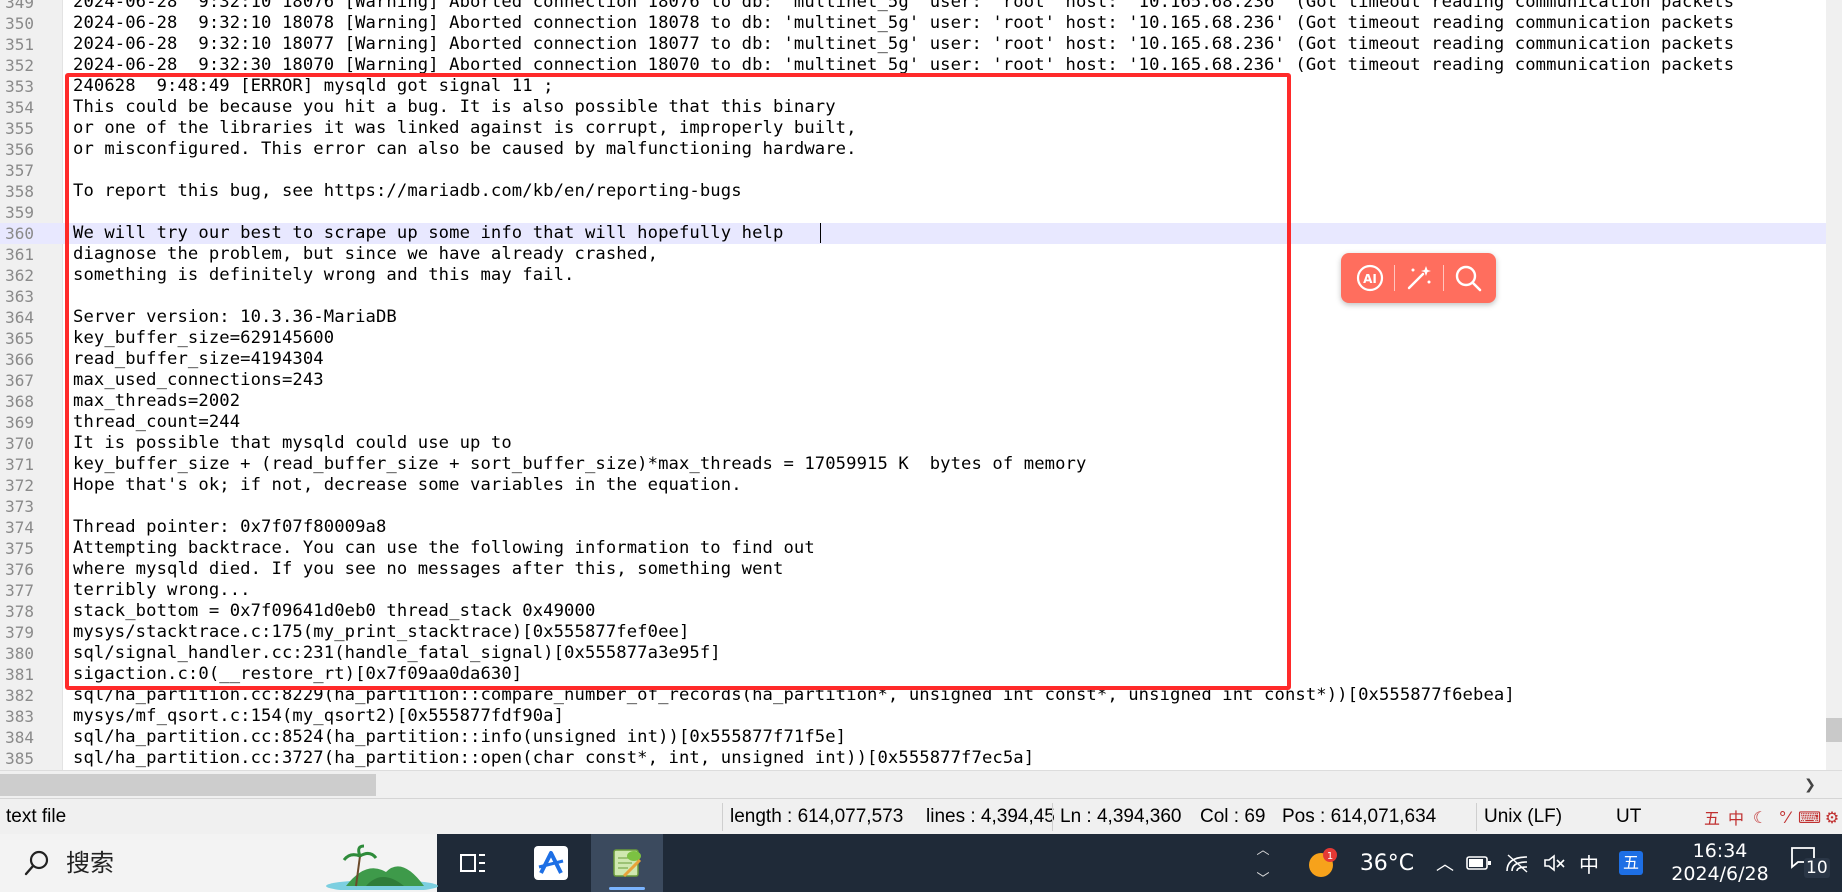  What do you see at coordinates (817, 816) in the screenshot?
I see `status-length: length : 614,077,573` at bounding box center [817, 816].